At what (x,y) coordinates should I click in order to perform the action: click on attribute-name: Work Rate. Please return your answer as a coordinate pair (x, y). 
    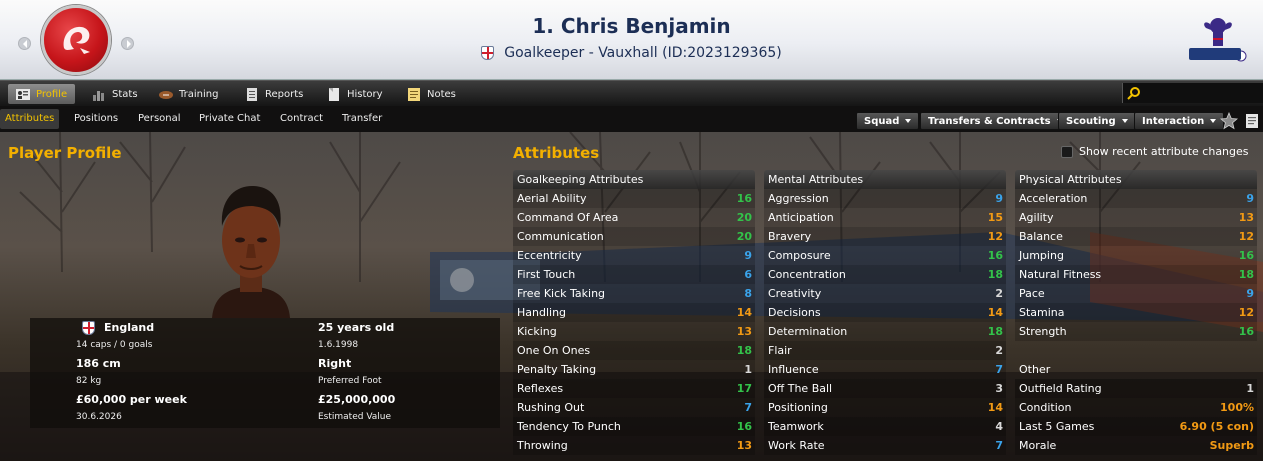
    Looking at the image, I should click on (796, 445).